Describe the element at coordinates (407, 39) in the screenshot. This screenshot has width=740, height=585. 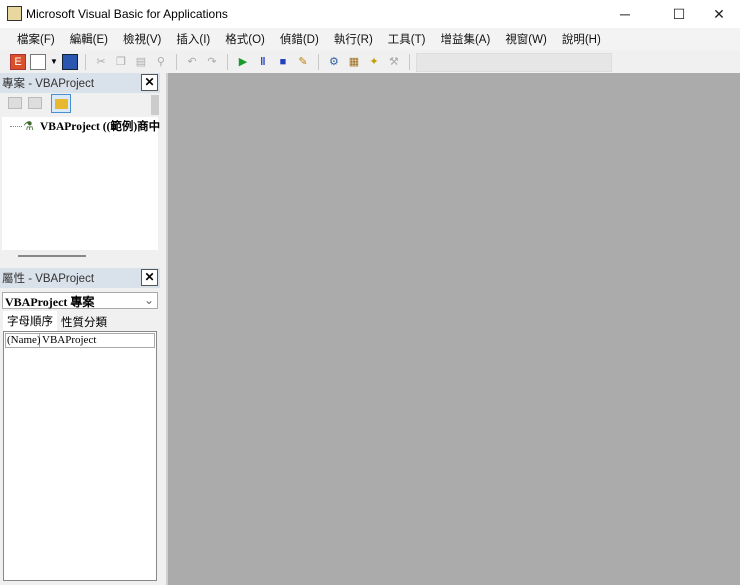
I see `menu-tools: 工具(T)` at that location.